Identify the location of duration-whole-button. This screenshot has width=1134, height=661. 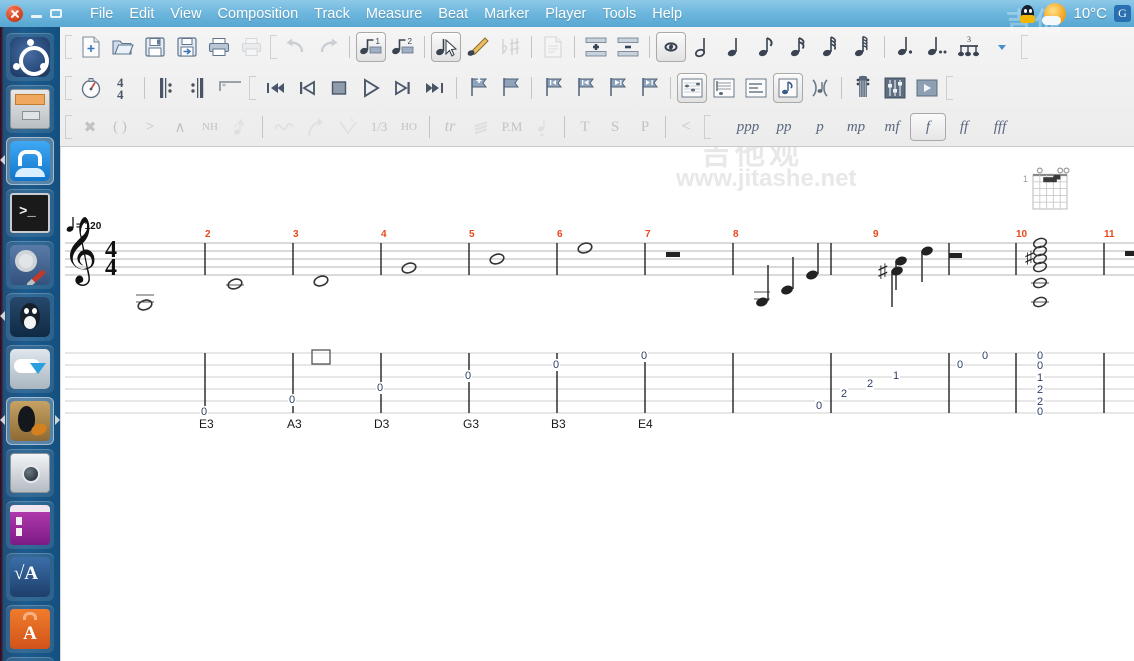
(671, 47).